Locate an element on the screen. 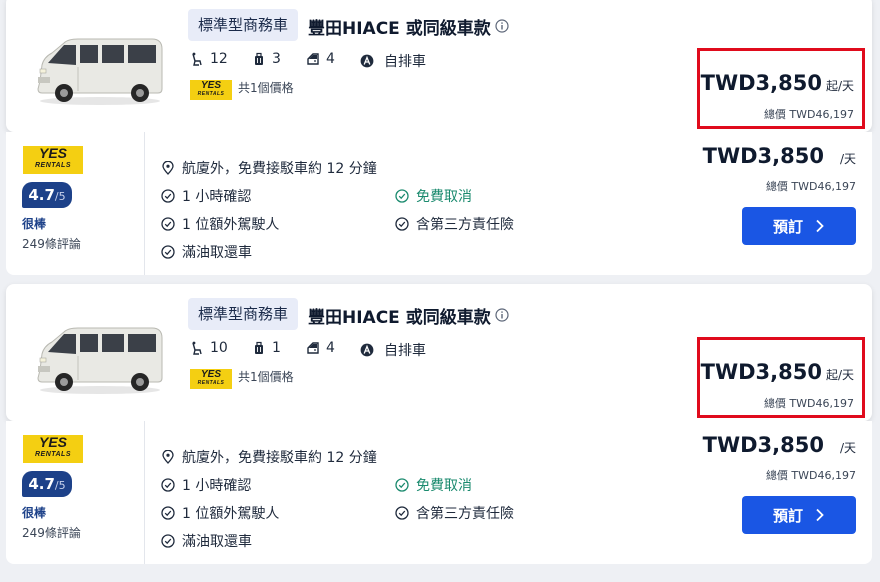  feature-location: 航廈外，免費接駁車約 12 分鐘 is located at coordinates (269, 168).